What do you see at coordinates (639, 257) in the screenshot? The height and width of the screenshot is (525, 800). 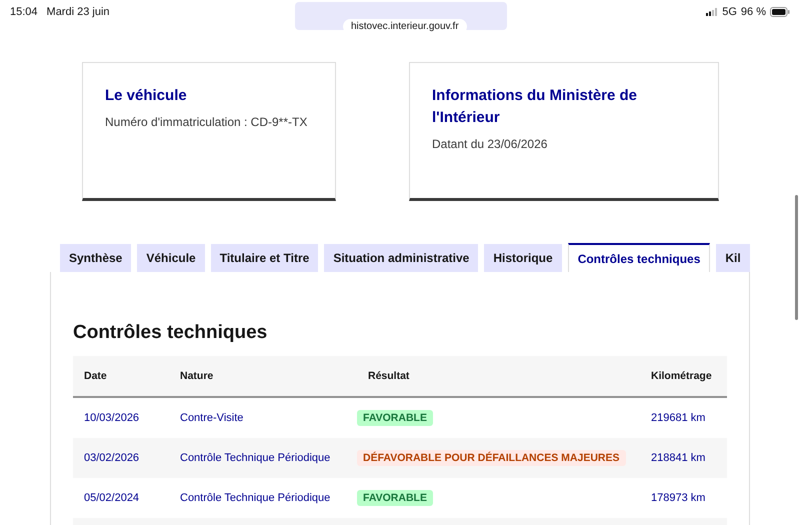 I see `tab: Contrôles techniques` at bounding box center [639, 257].